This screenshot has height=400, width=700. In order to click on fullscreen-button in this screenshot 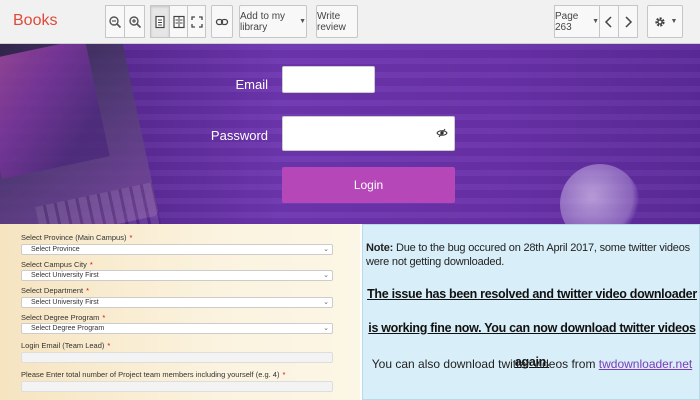, I will do `click(196, 21)`.